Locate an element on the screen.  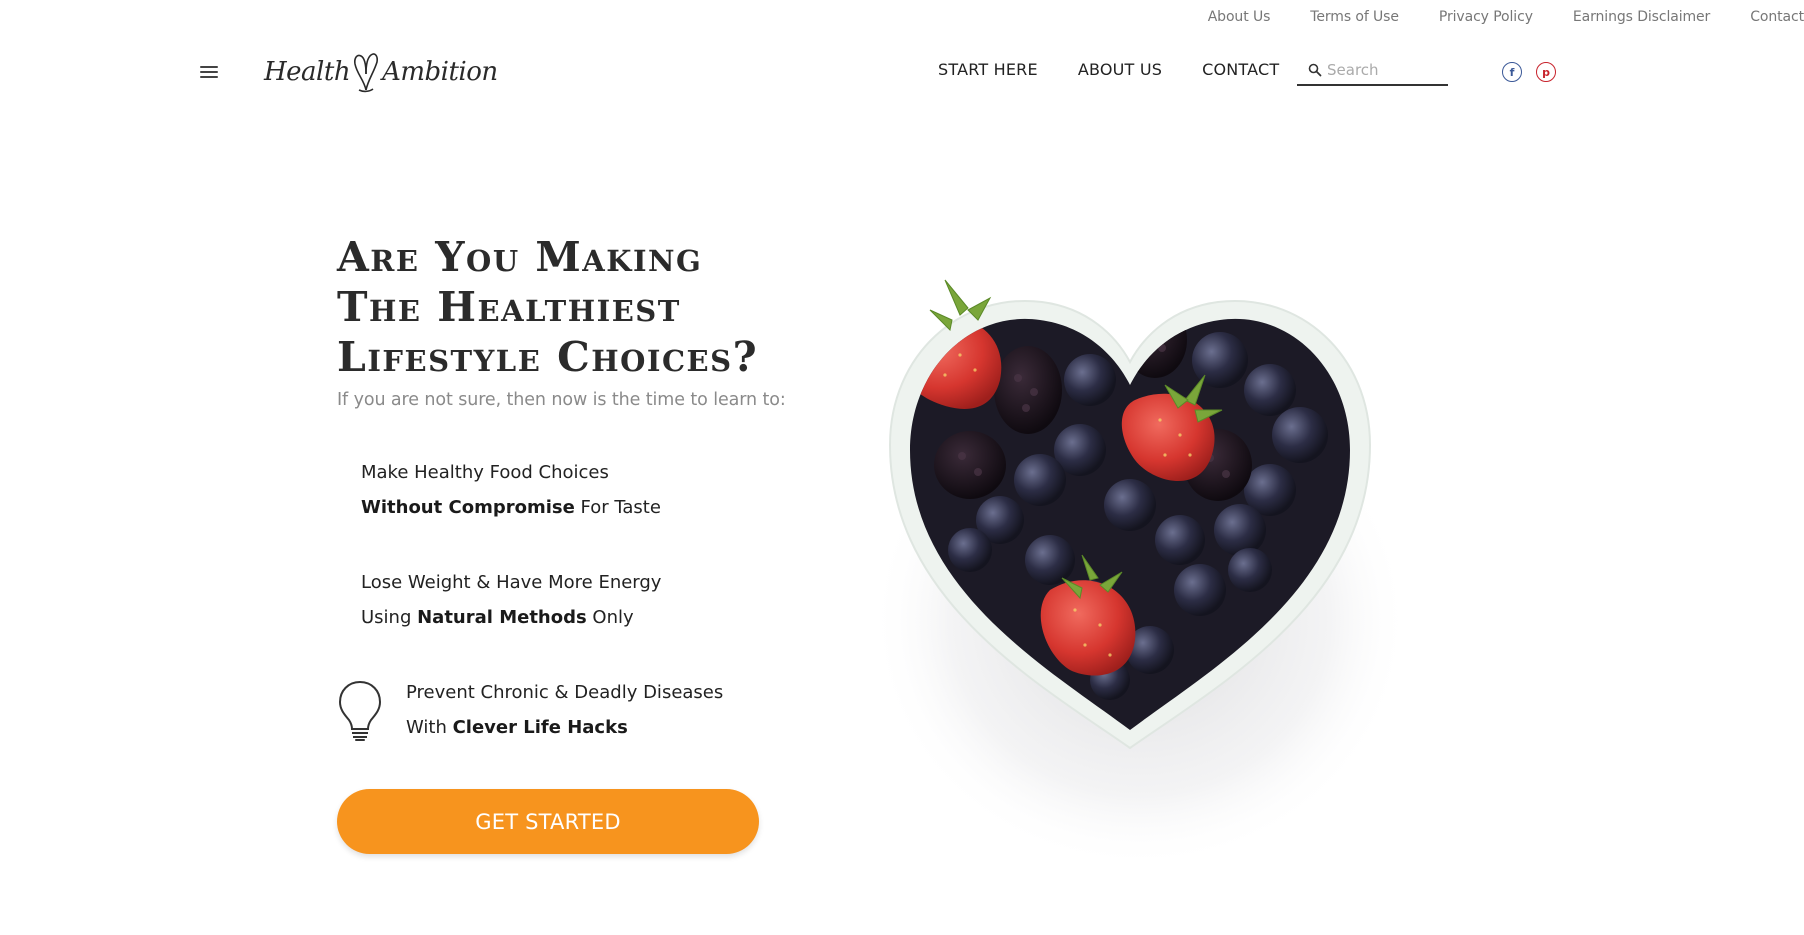
benefit-energy-bold: Natural Methods is located at coordinates (502, 617).